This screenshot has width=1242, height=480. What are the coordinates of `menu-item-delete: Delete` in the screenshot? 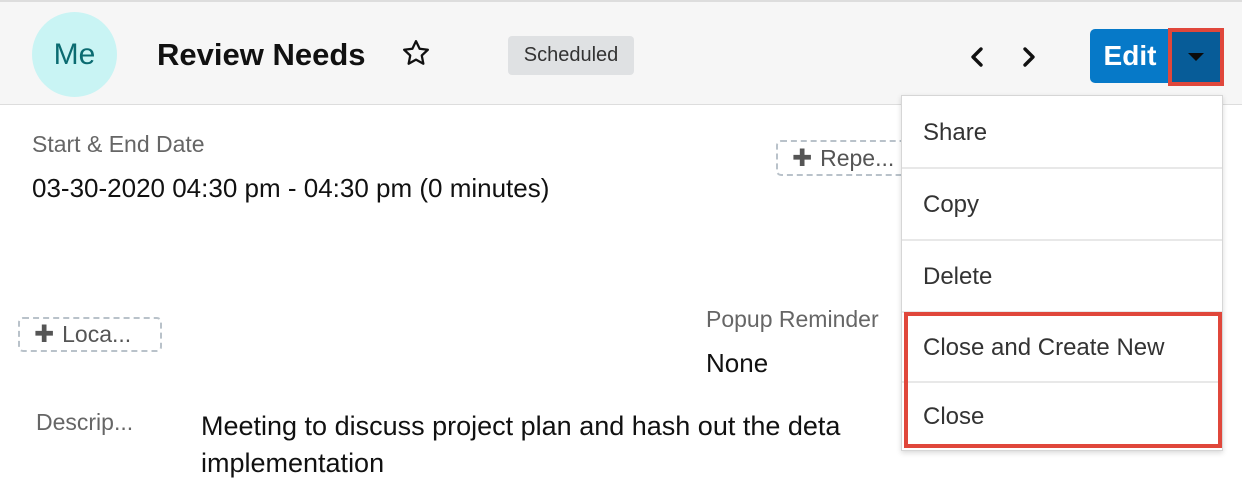 It's located at (1062, 276).